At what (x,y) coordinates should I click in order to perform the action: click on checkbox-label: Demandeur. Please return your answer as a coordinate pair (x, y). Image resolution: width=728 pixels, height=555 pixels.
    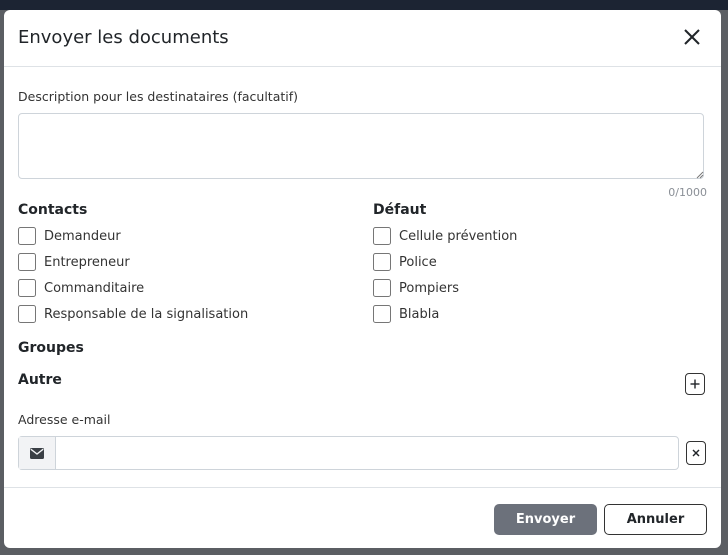
    Looking at the image, I should click on (82, 236).